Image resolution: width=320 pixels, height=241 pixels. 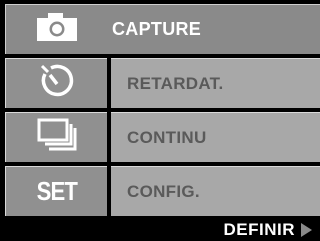 What do you see at coordinates (306, 229) in the screenshot?
I see `right-arrow-icon` at bounding box center [306, 229].